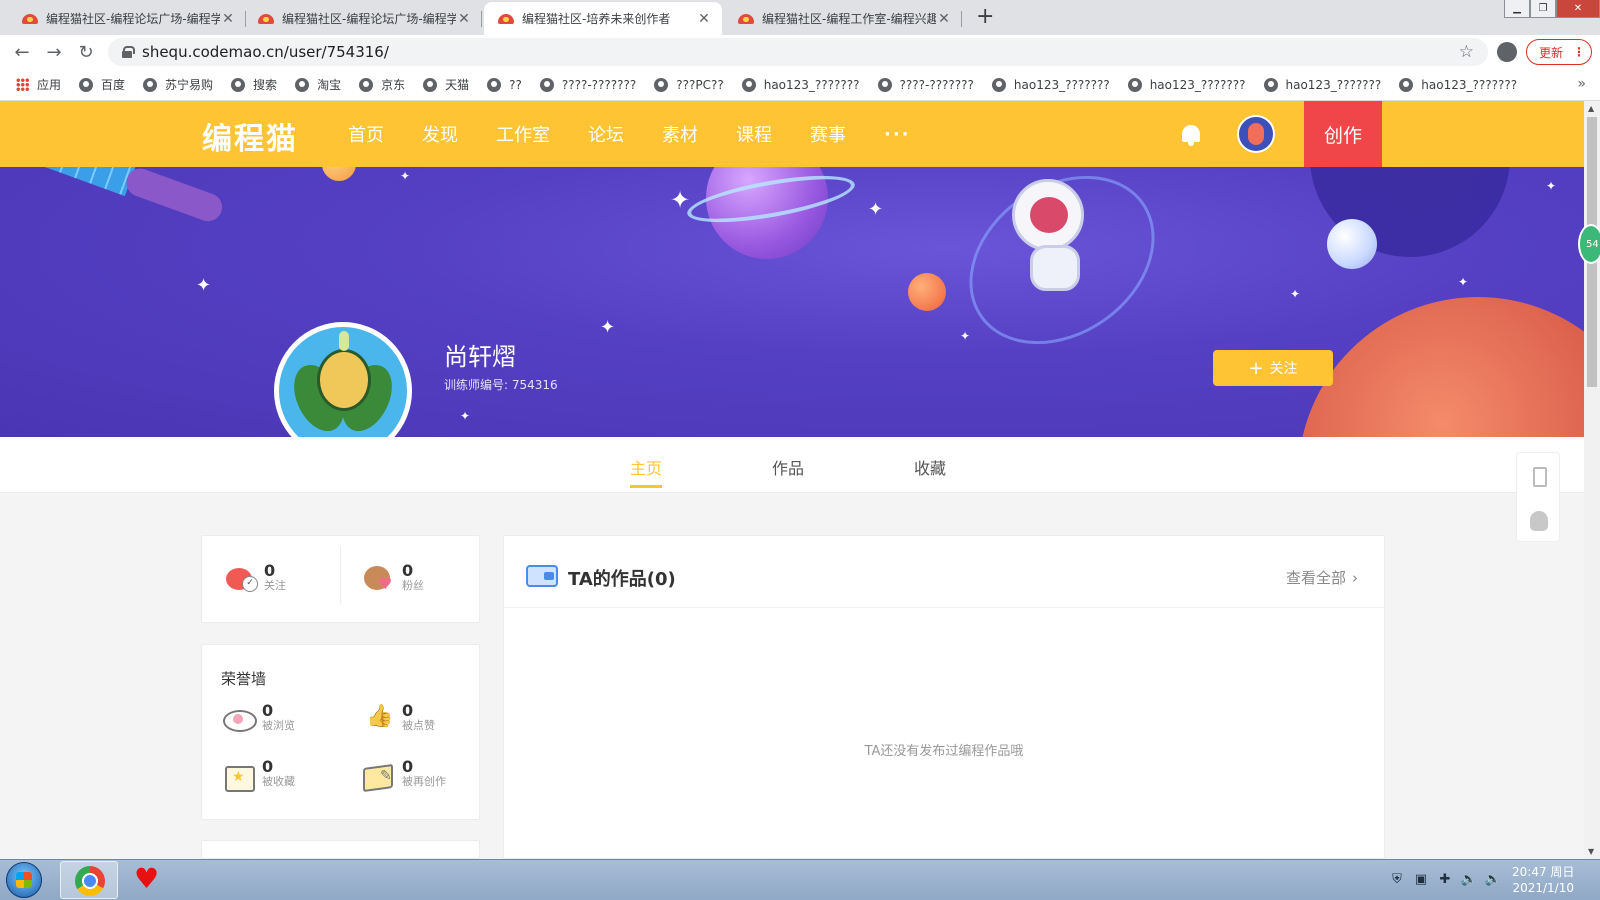 The width and height of the screenshot is (1600, 900). I want to click on browser-tab: 编程猫社区-编程工作室-编程兴趣 ✕, so click(843, 18).